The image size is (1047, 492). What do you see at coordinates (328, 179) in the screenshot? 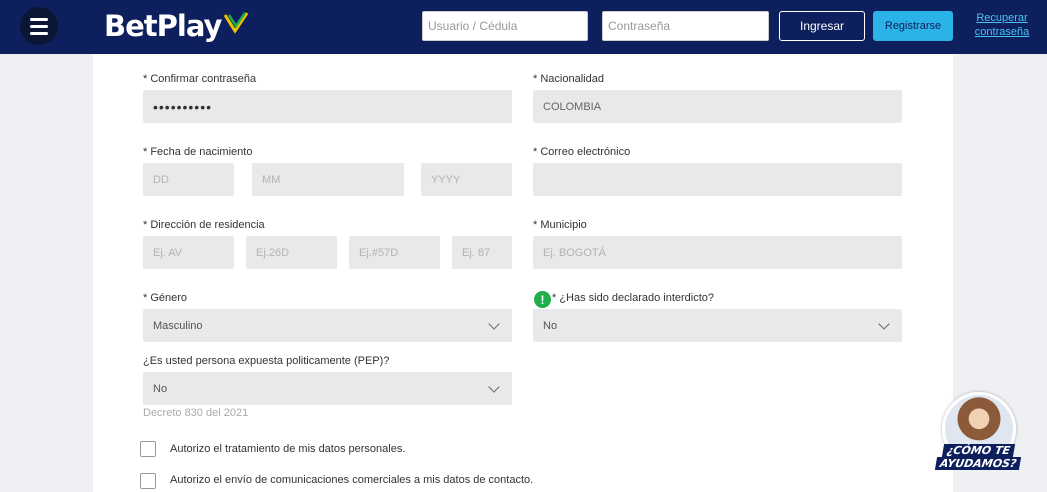
I see `birth-month-field: MM` at bounding box center [328, 179].